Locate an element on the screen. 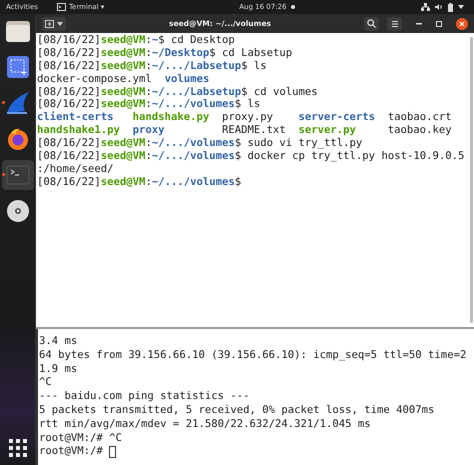  battery-icon is located at coordinates (450, 7).